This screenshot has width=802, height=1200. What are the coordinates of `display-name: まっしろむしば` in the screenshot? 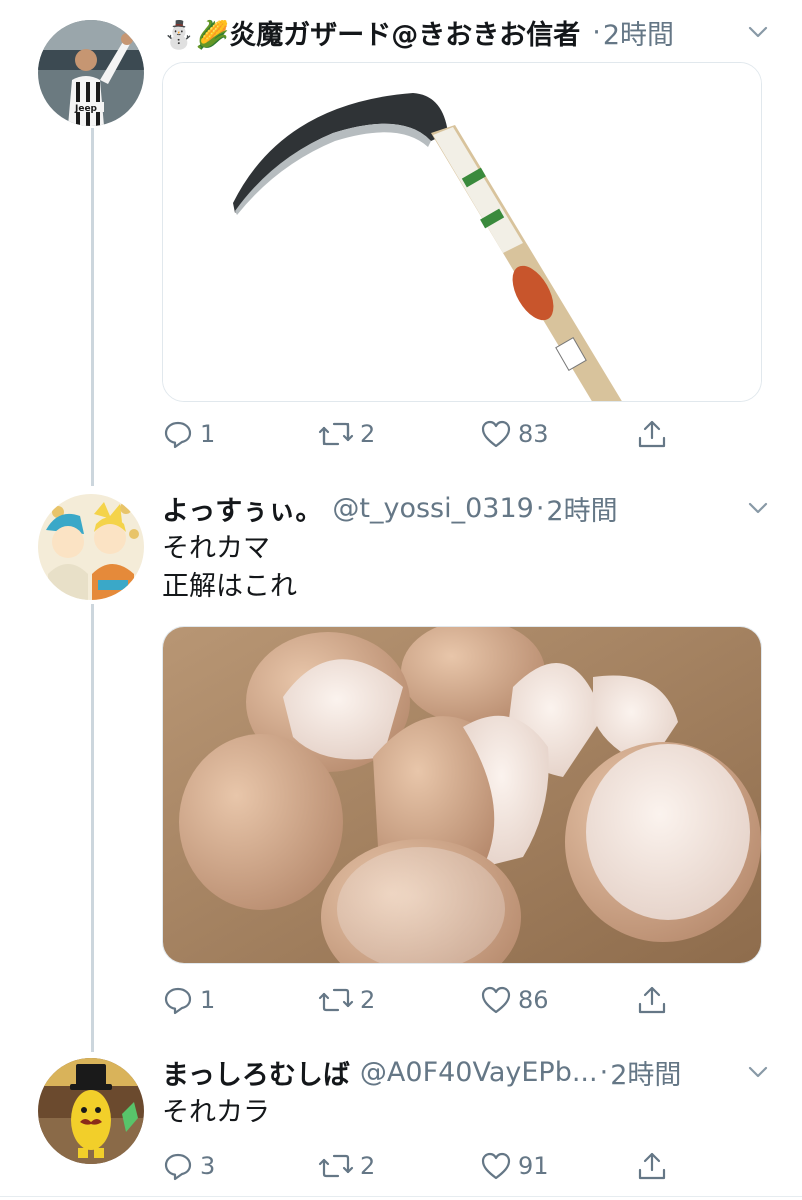 It's located at (256, 1072).